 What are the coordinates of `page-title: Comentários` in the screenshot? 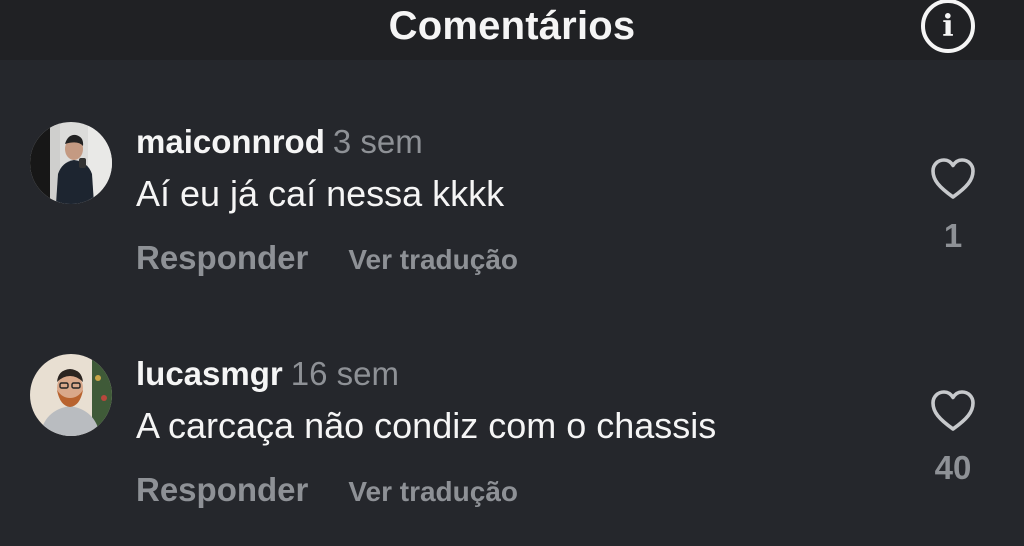 It's located at (512, 26).